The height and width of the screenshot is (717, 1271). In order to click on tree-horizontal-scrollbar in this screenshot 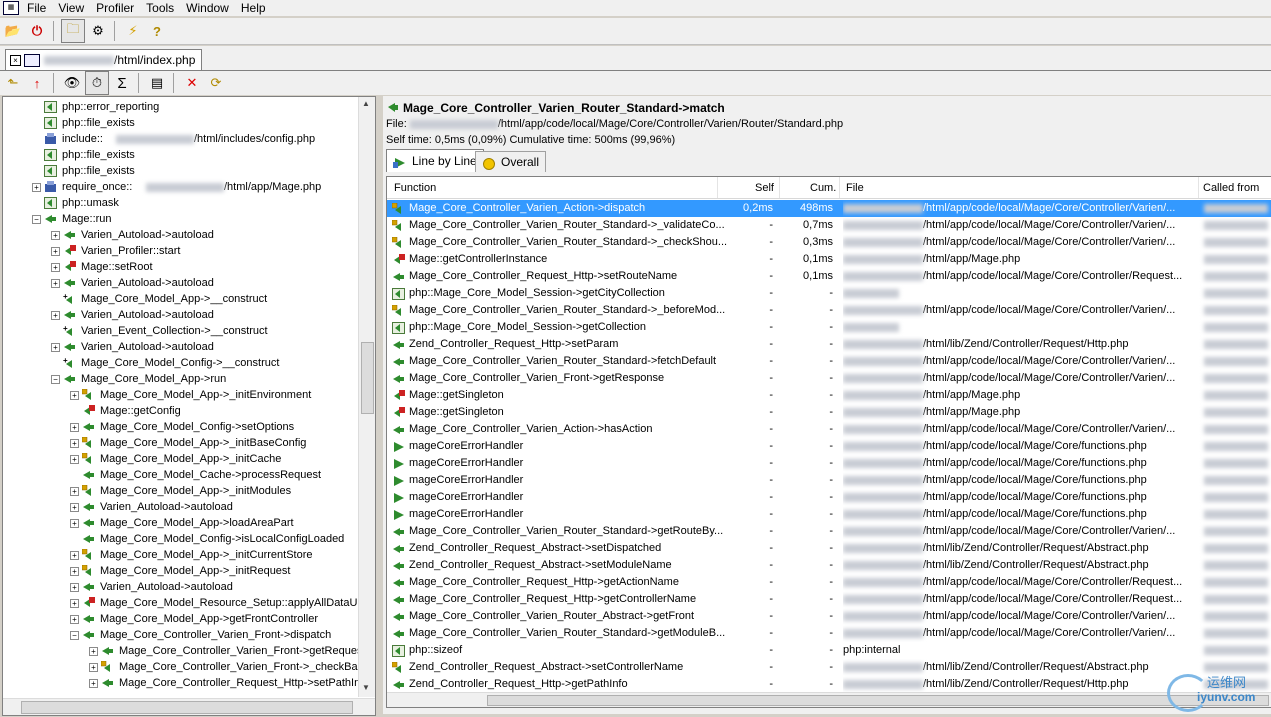, I will do `click(189, 706)`.